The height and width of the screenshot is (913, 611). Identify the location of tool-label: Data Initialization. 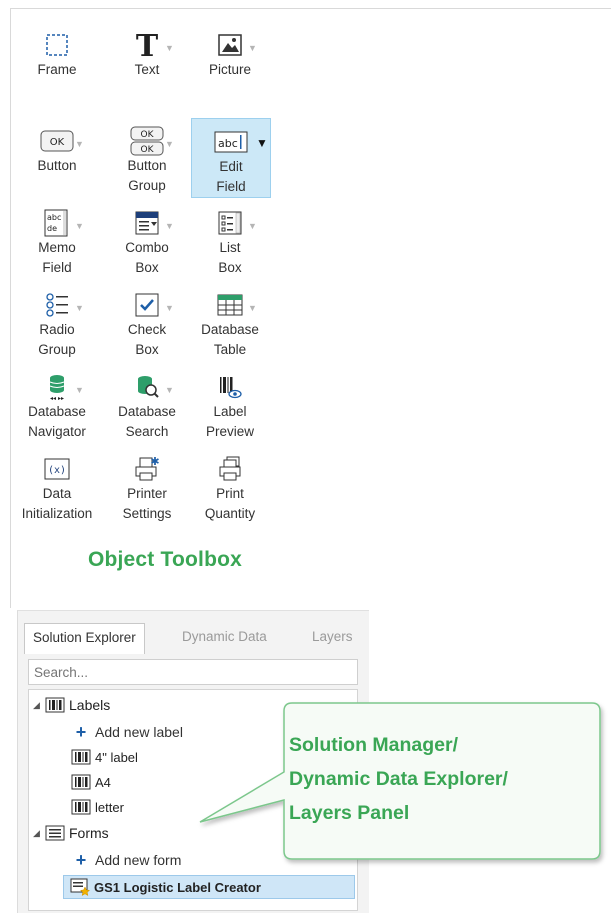
(57, 503).